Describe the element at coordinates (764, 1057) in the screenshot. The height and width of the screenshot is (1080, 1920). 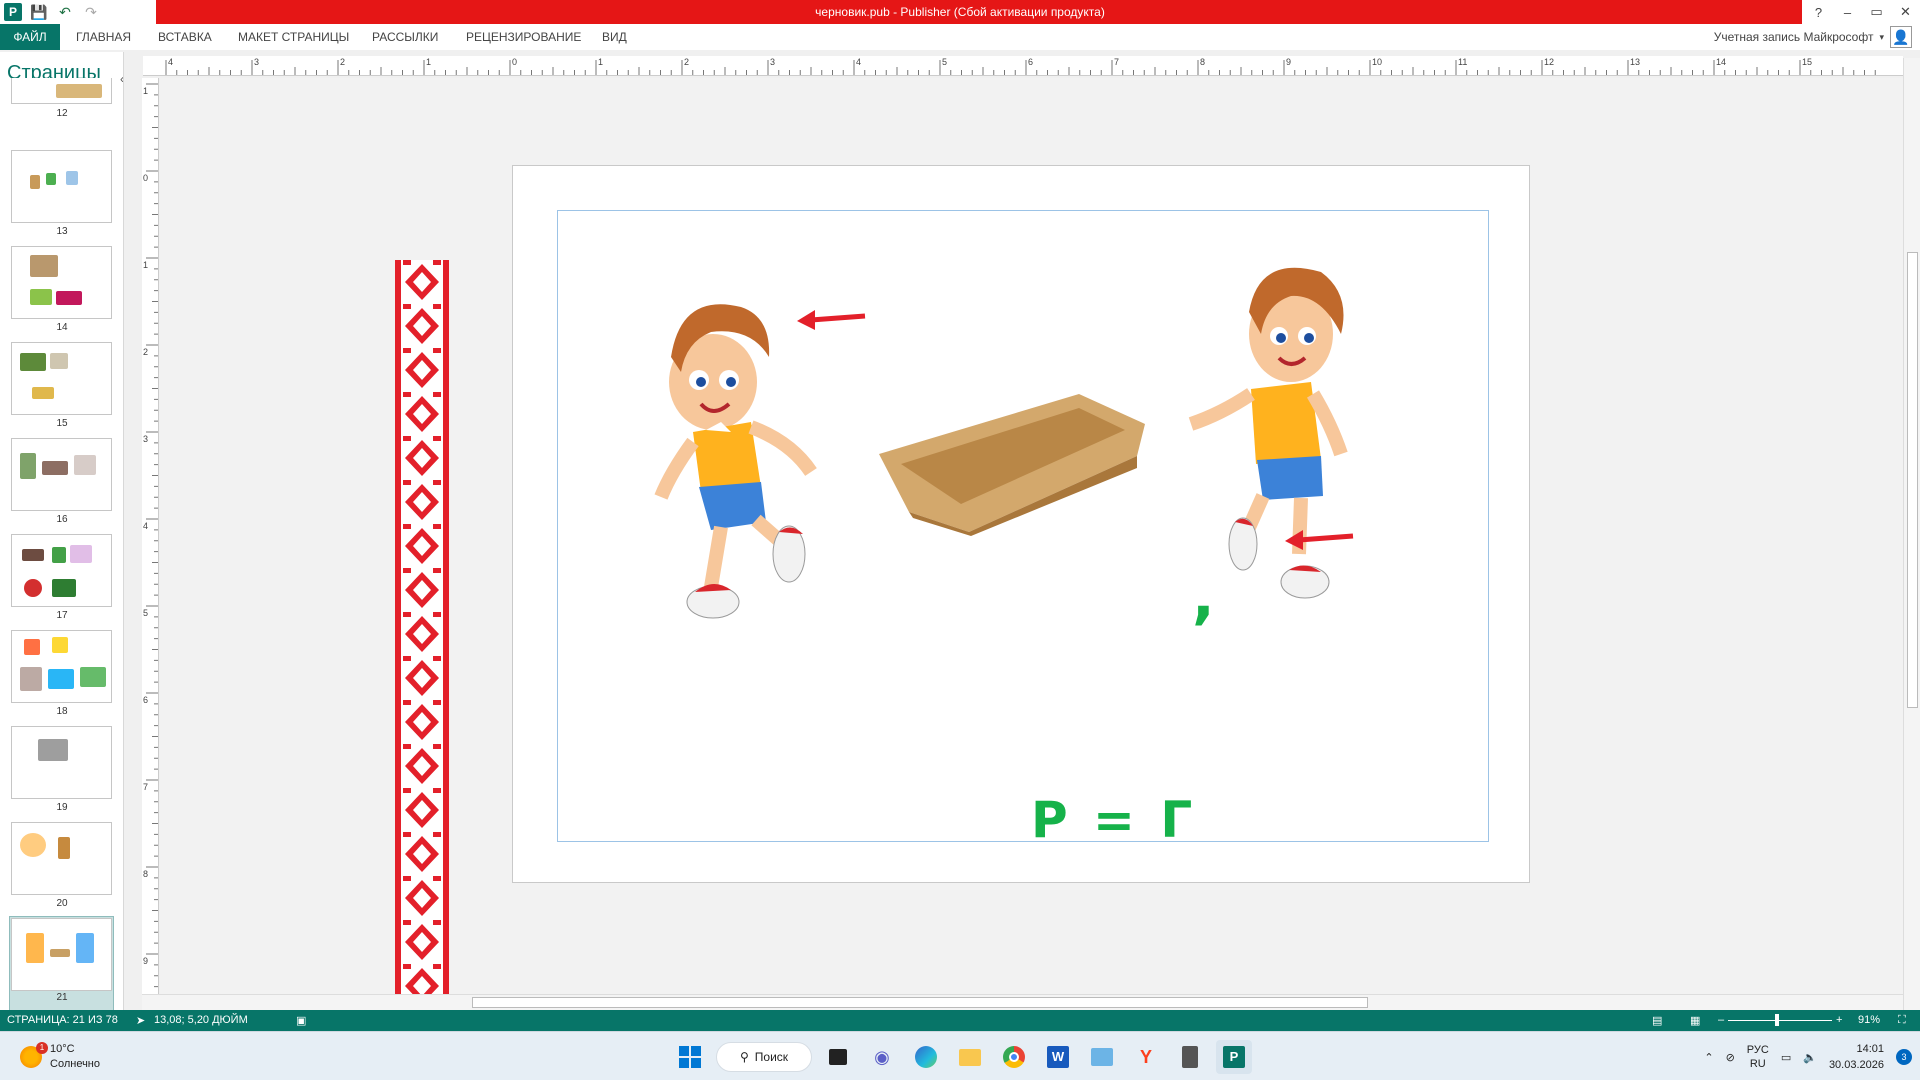
I see `taskbar-search: ⚲ Поиск` at that location.